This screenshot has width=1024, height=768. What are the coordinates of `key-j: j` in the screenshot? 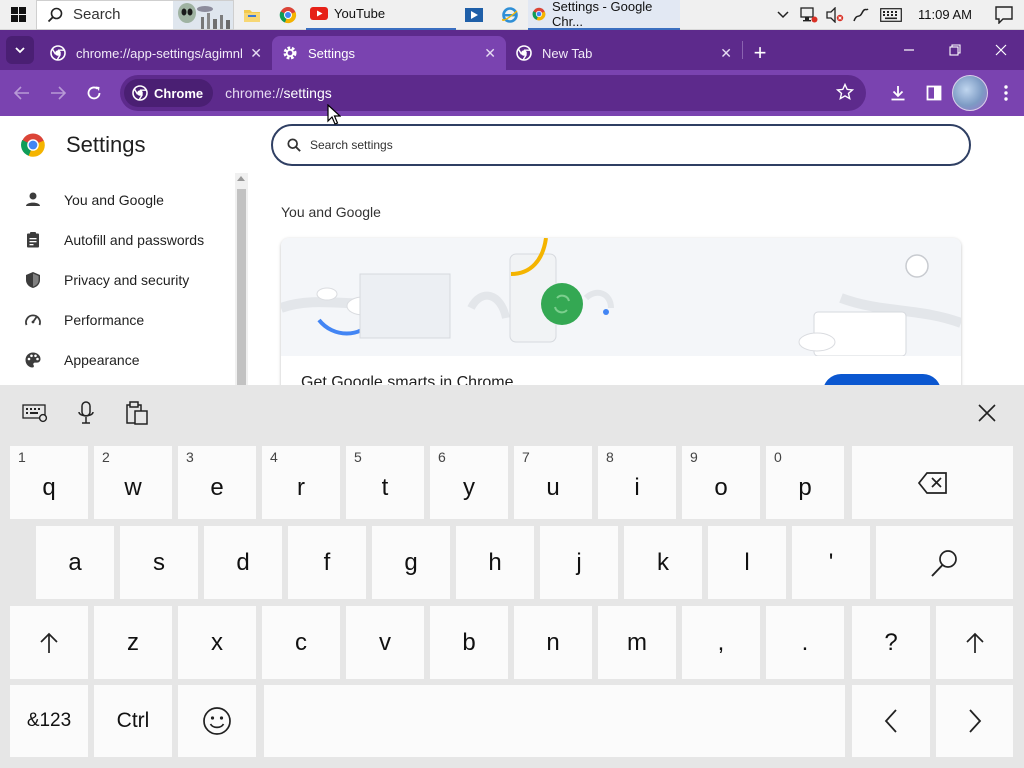 It's located at (579, 562).